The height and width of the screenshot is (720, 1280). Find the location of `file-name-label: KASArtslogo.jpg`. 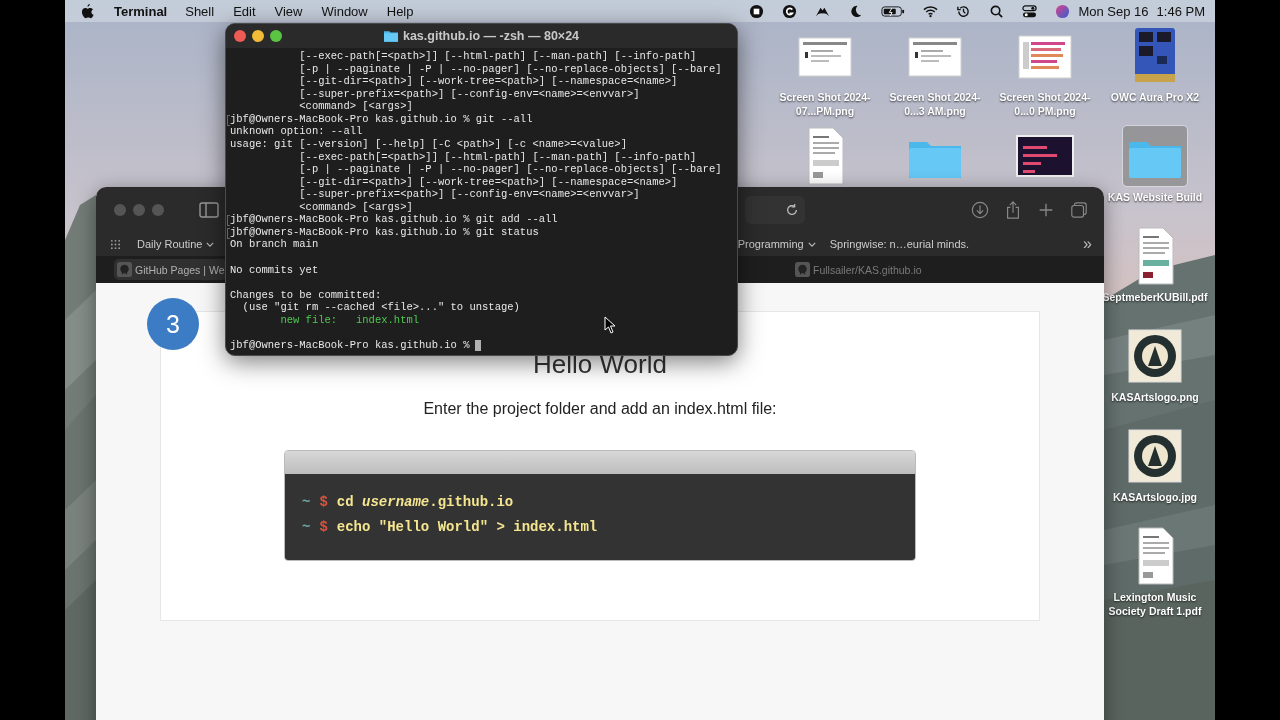

file-name-label: KASArtslogo.jpg is located at coordinates (1155, 497).